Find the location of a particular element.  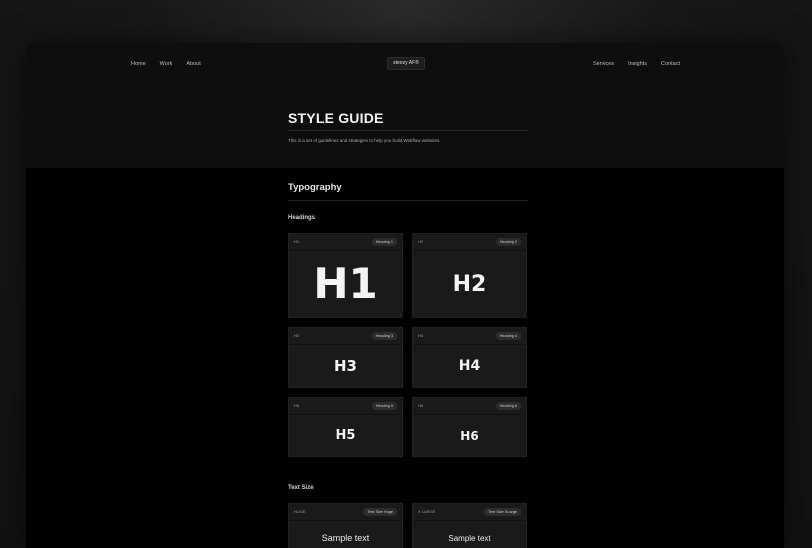

nav-link-services: Services is located at coordinates (603, 64).